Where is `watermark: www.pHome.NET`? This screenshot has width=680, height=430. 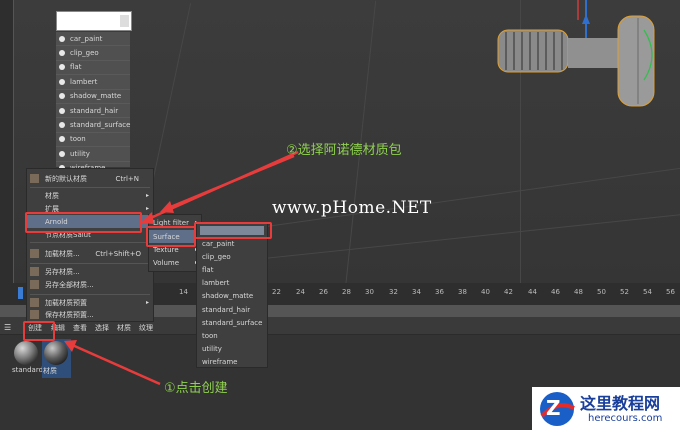 watermark: www.pHome.NET is located at coordinates (352, 208).